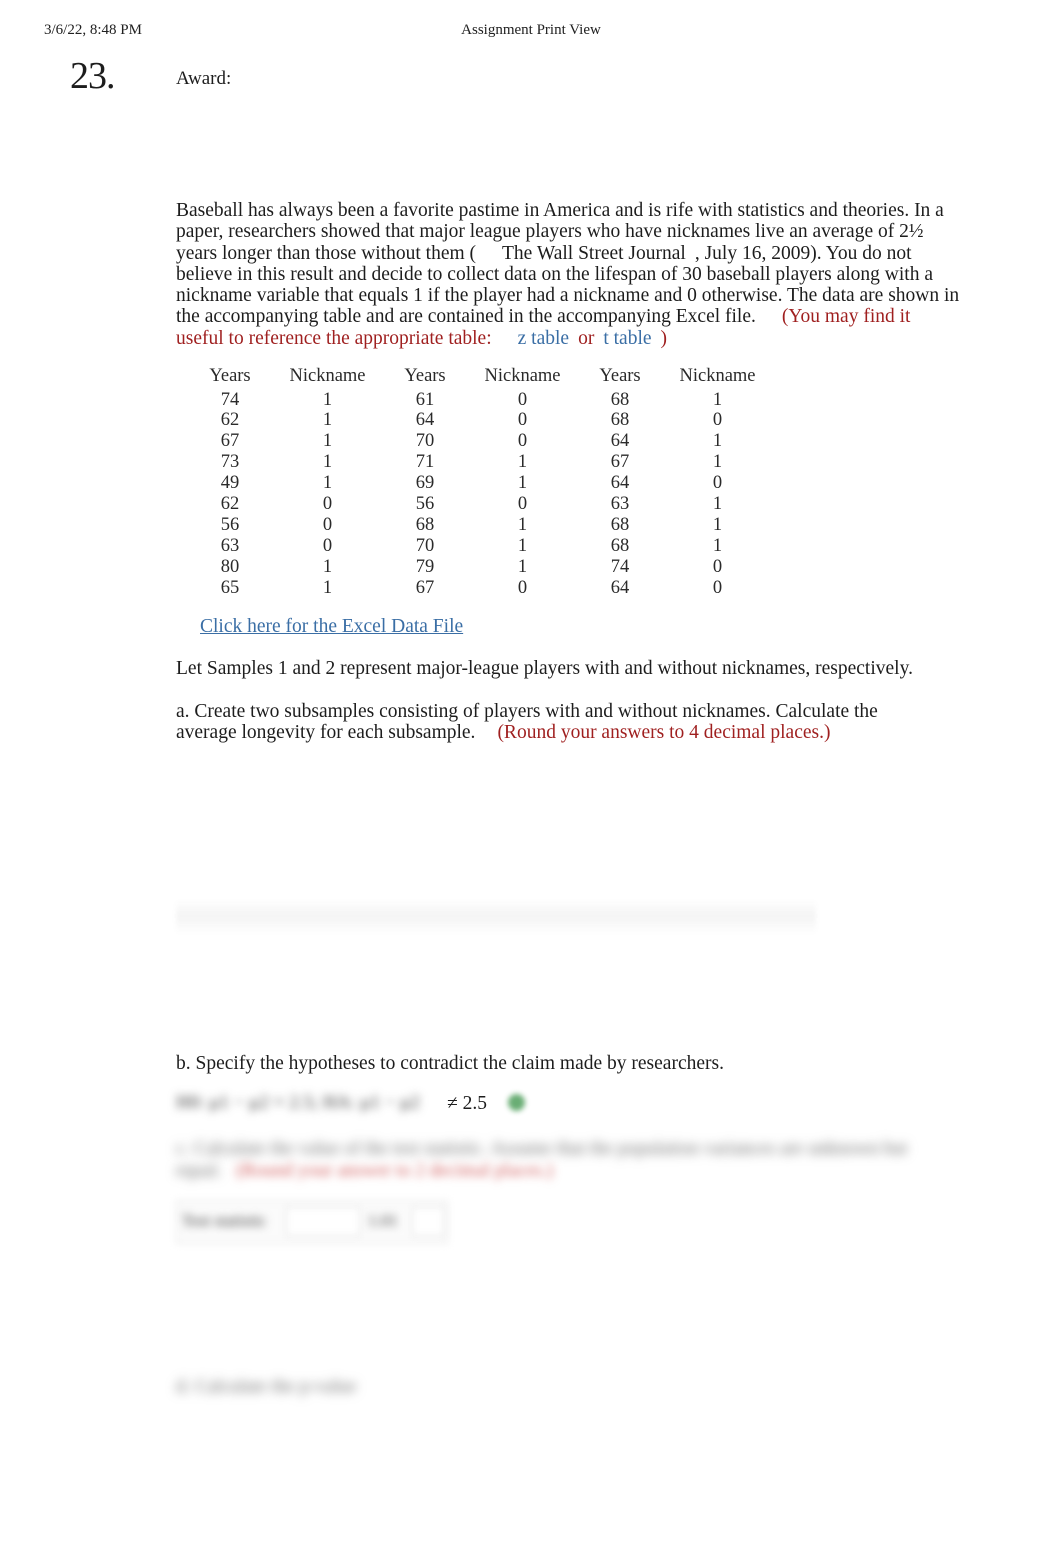 This screenshot has width=1062, height=1561. What do you see at coordinates (478, 546) in the screenshot?
I see `table-row: 63 0 70 1 68 1` at bounding box center [478, 546].